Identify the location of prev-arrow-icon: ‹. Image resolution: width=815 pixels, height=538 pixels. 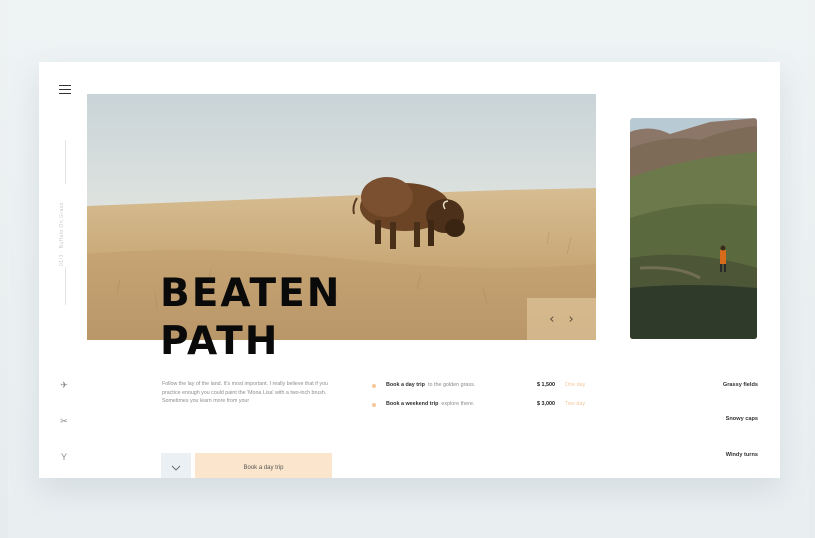
(551, 319).